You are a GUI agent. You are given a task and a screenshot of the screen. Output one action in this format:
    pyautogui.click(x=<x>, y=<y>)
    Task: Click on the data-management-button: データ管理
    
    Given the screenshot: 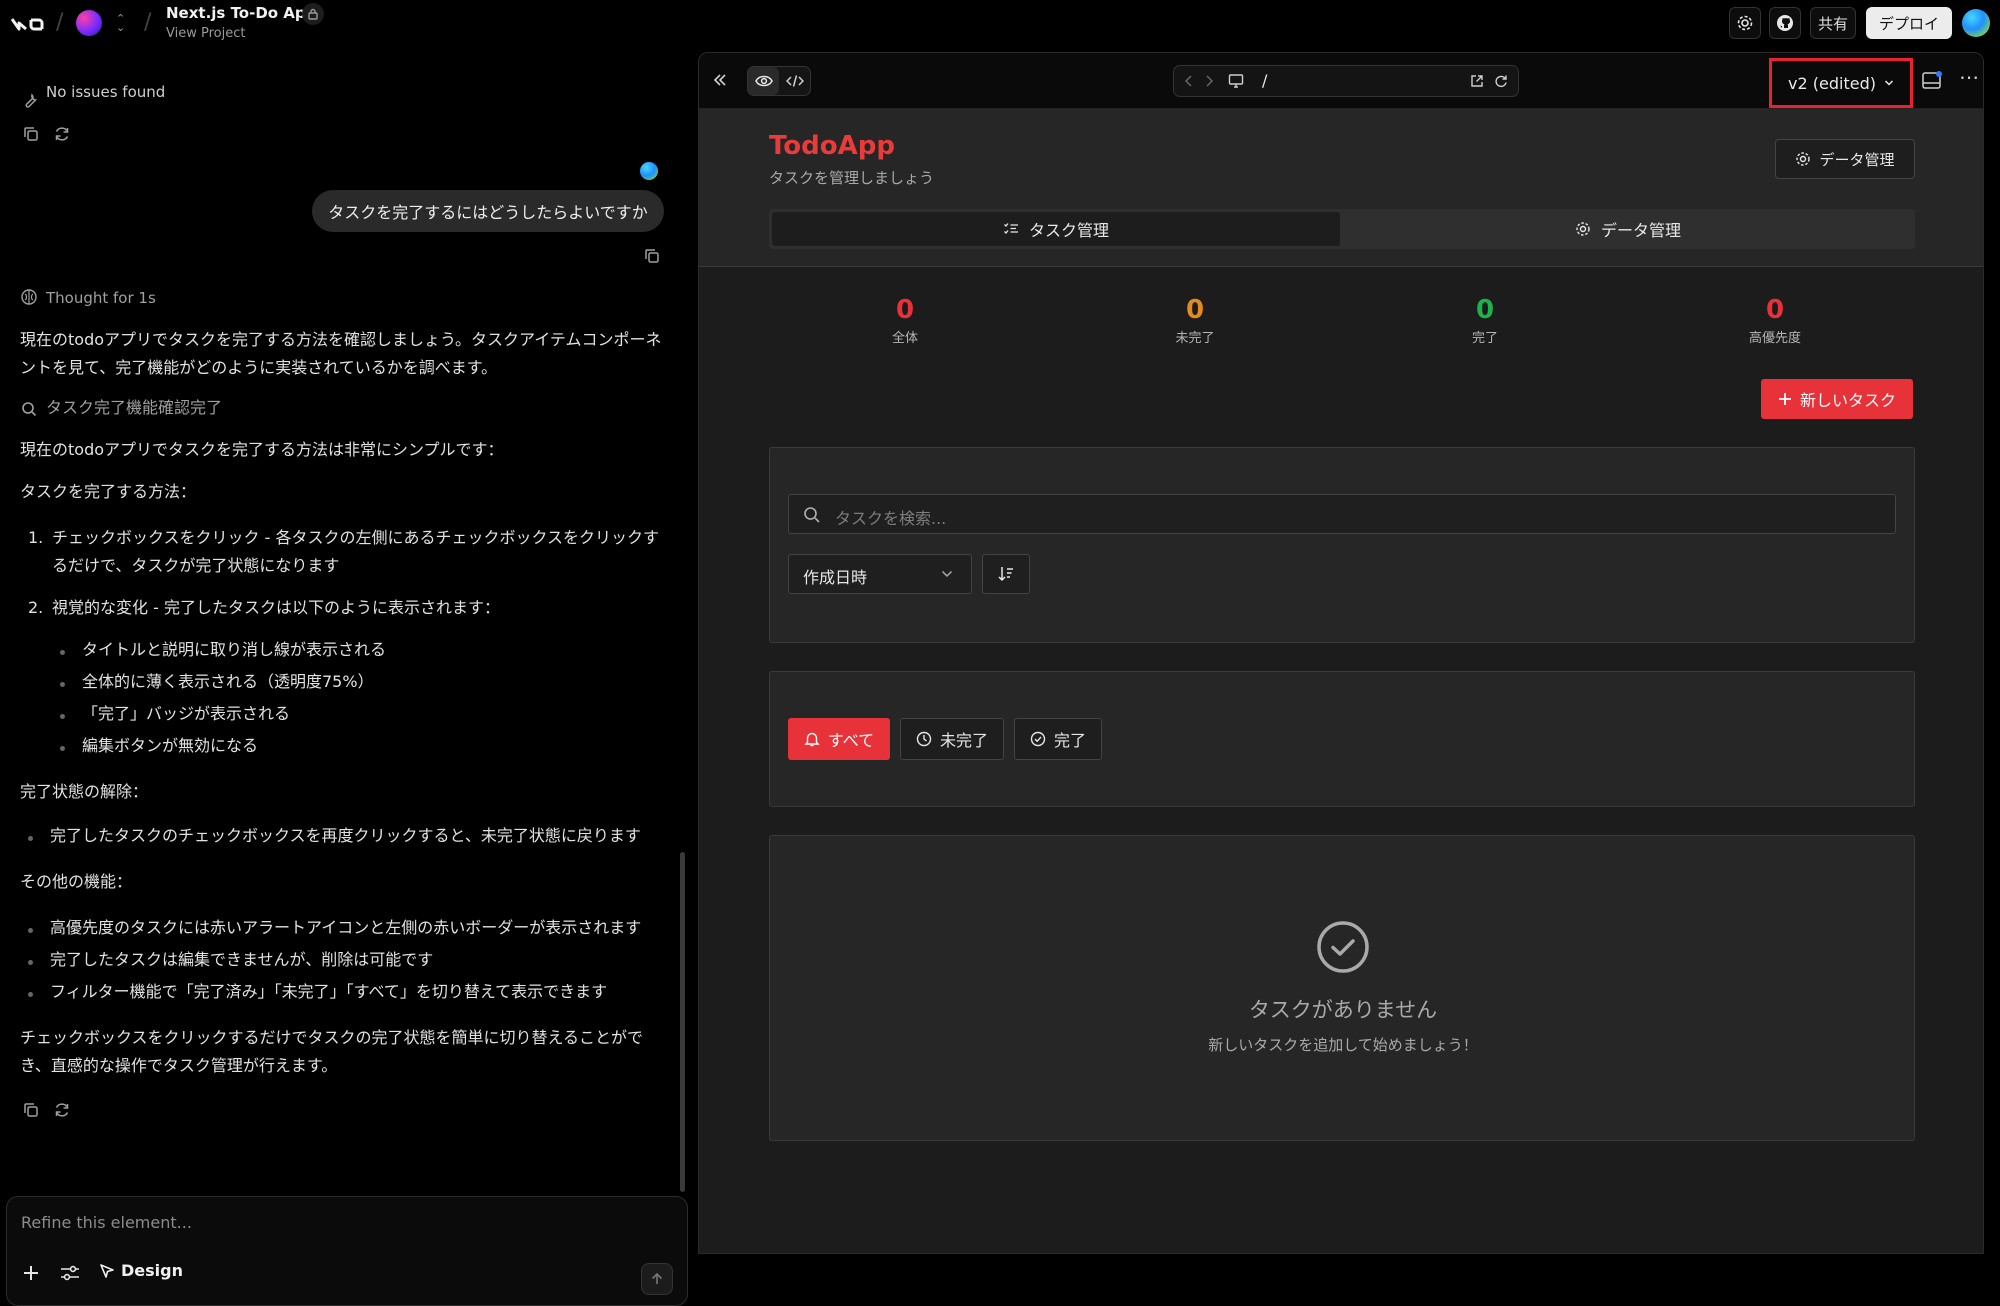 What is the action you would take?
    pyautogui.click(x=1845, y=159)
    